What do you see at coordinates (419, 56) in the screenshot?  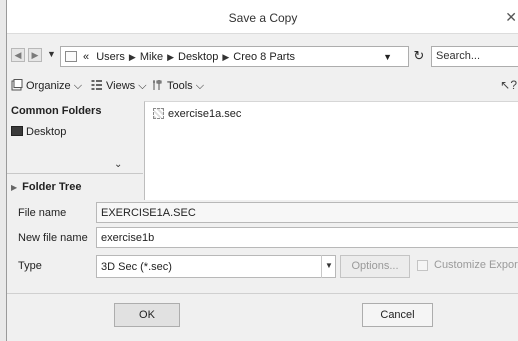 I see `refresh-icon: ↻` at bounding box center [419, 56].